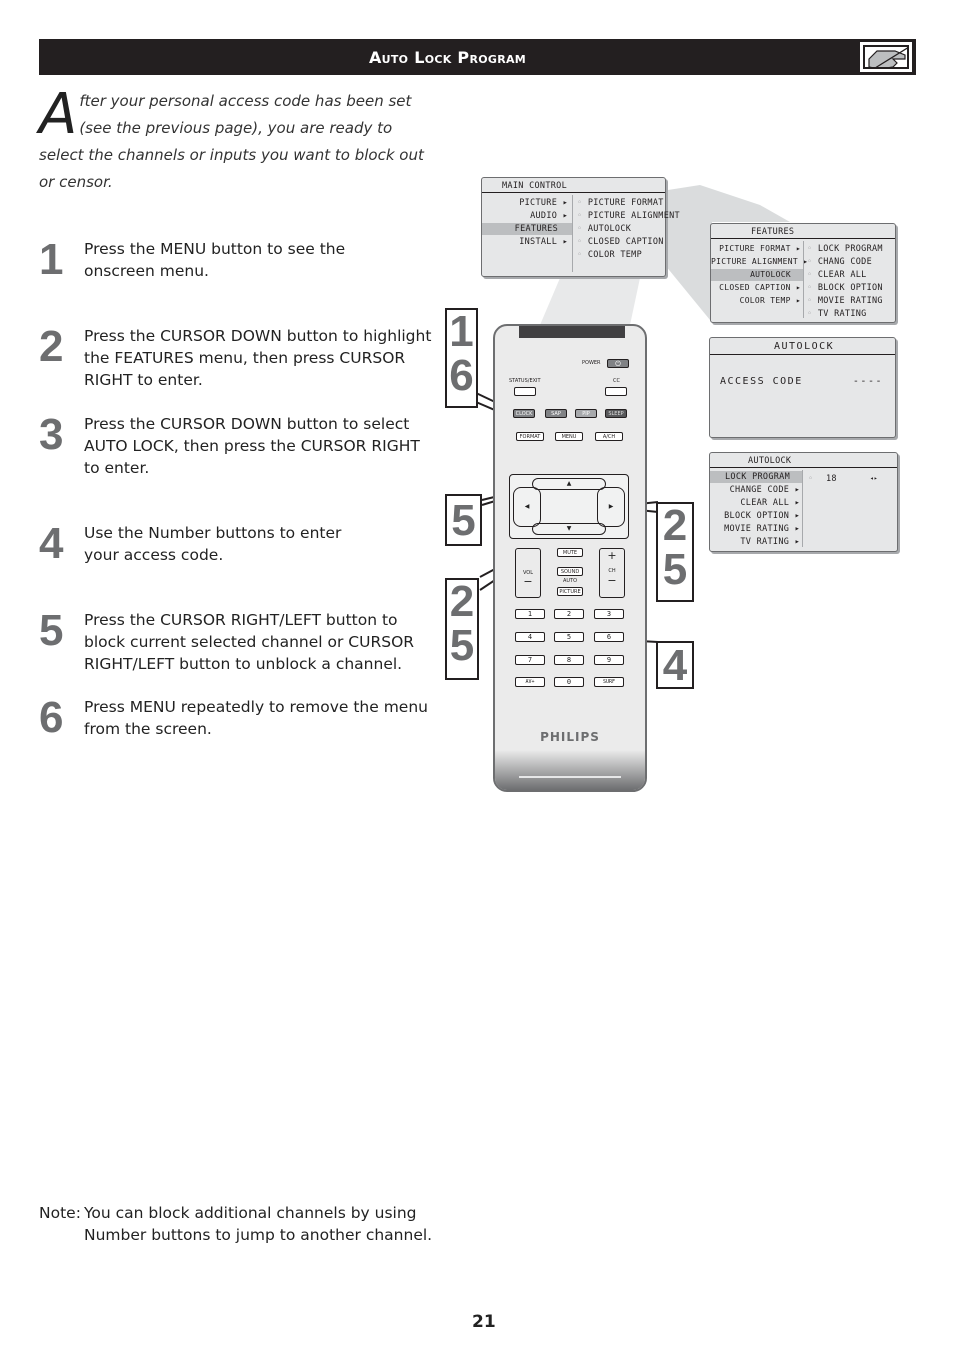  What do you see at coordinates (616, 413) in the screenshot?
I see `sleep-button: SLEEP` at bounding box center [616, 413].